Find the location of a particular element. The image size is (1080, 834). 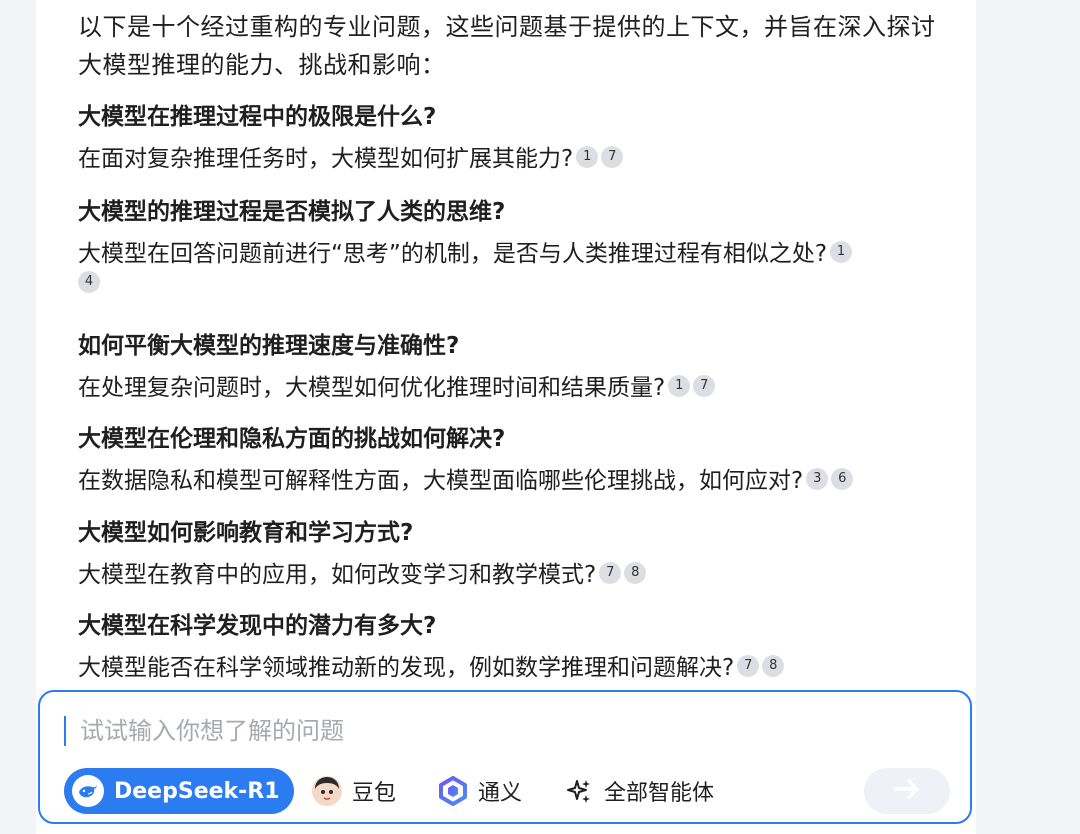

model-toolbar: DeepSeek-R1 豆包 通义 全部智能体 is located at coordinates (509, 791).